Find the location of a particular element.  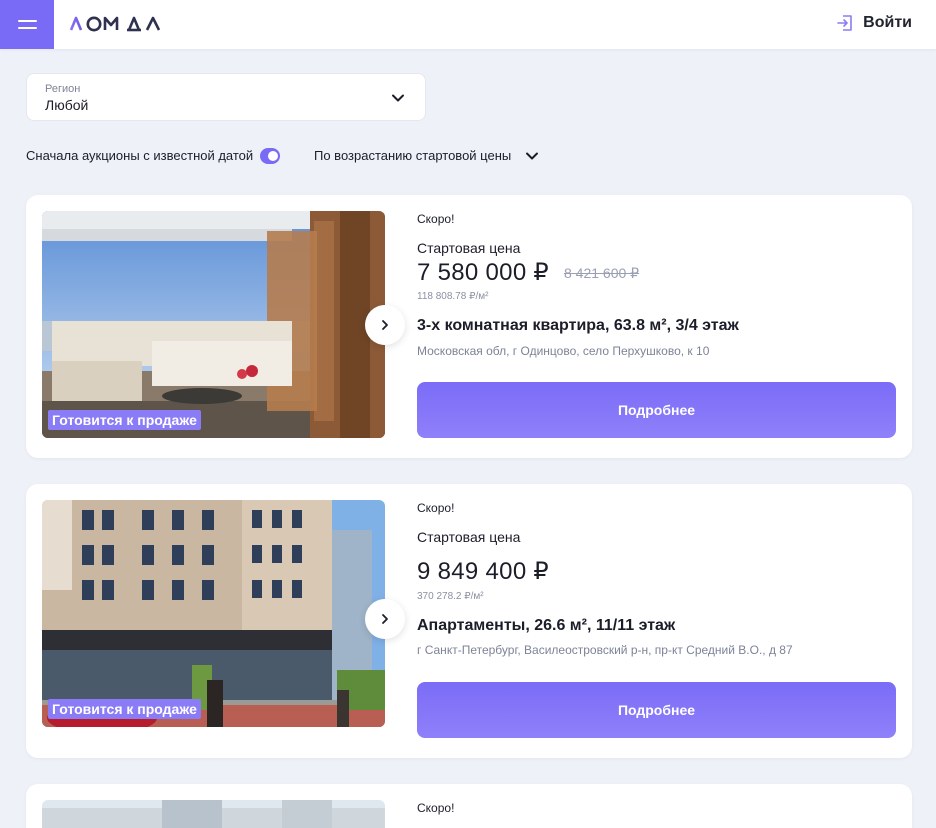

login-button: Войти is located at coordinates (874, 23).